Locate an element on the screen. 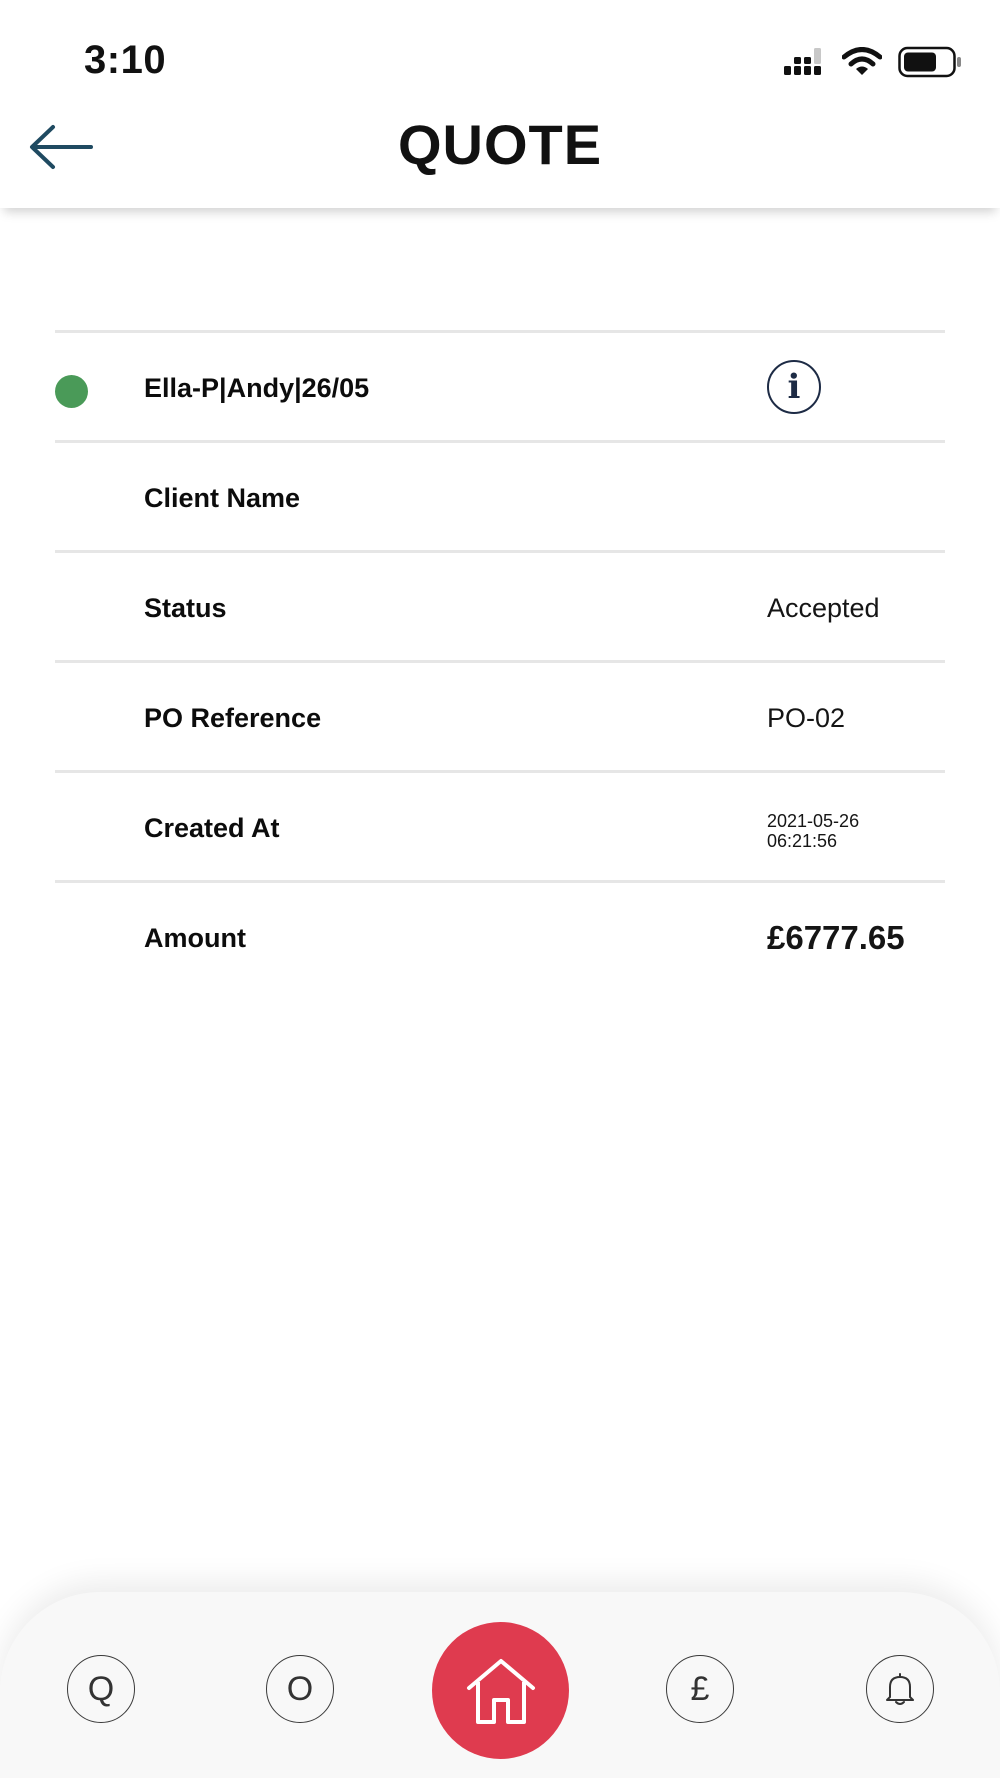 The image size is (1000, 1778). quote-name: Ella-P|Andy|26/05 is located at coordinates (257, 388).